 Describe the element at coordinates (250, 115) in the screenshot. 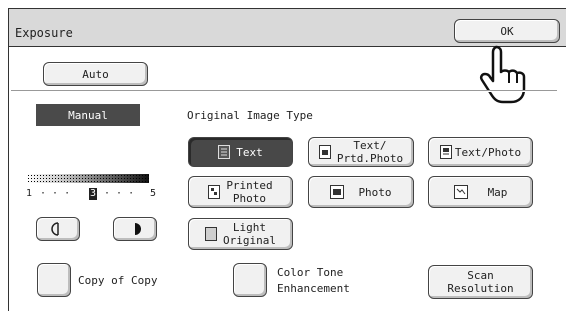

I see `original-image-type-label: Original Image Type` at that location.